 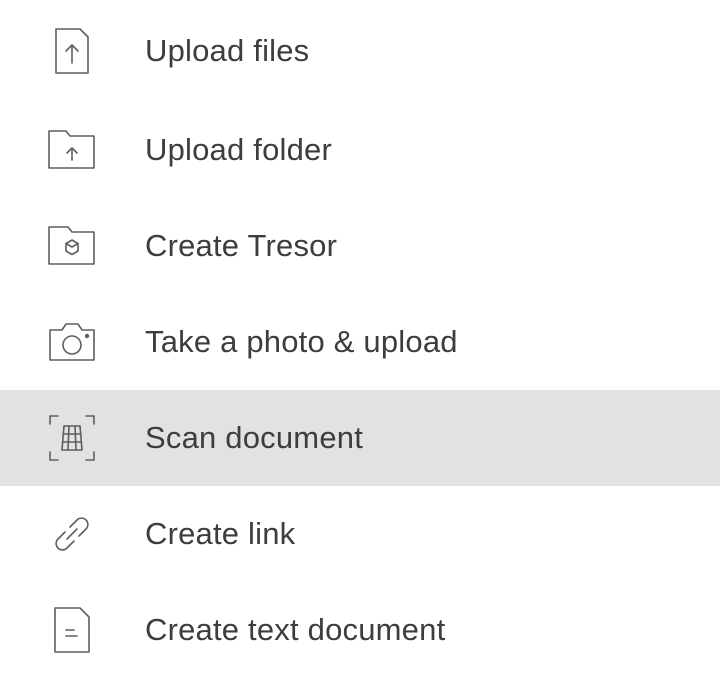 I want to click on menu-item-create-link: Create link, so click(x=360, y=534).